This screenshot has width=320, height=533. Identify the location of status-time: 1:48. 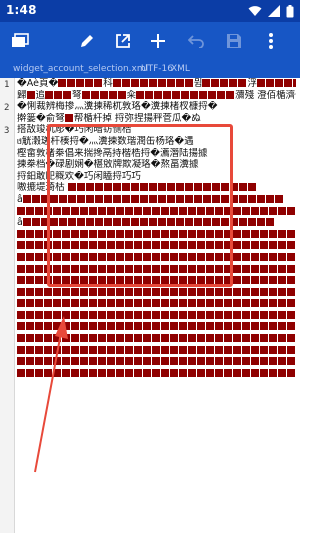
(21, 10).